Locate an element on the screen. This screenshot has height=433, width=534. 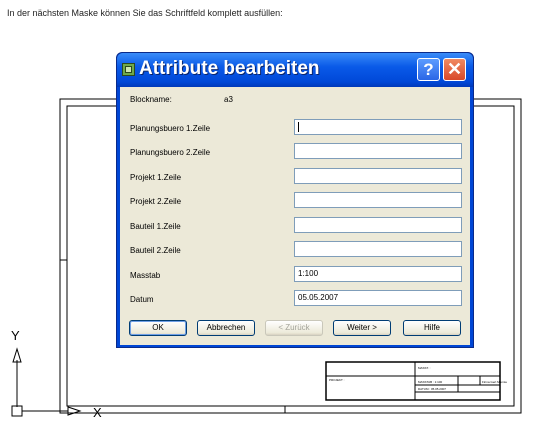
ok-button: OK is located at coordinates (158, 328).